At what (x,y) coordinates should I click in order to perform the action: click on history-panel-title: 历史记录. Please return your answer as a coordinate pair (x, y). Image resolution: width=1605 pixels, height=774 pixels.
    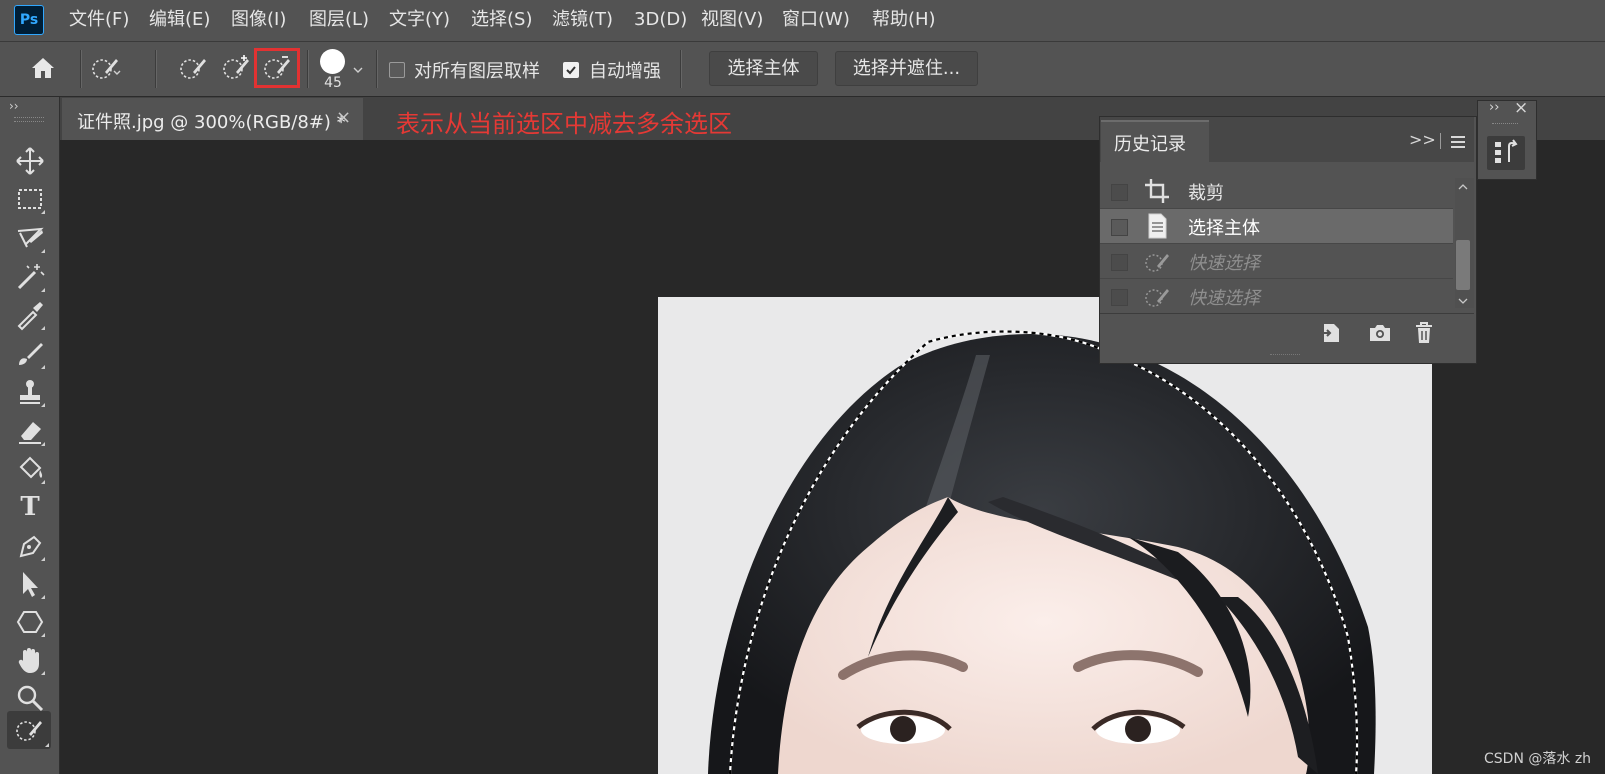
    Looking at the image, I should click on (1150, 144).